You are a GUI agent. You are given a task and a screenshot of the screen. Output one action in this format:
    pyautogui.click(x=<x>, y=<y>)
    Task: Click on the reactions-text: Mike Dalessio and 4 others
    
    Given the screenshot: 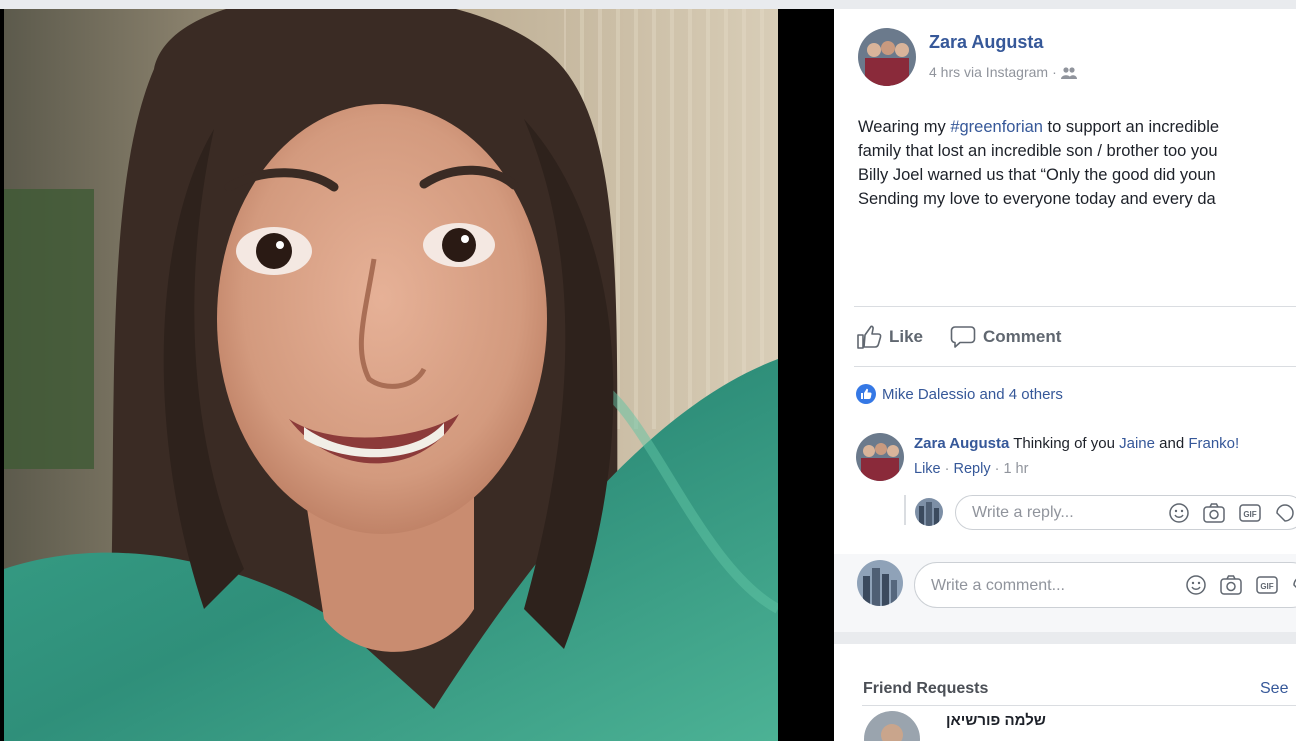 What is the action you would take?
    pyautogui.click(x=972, y=394)
    